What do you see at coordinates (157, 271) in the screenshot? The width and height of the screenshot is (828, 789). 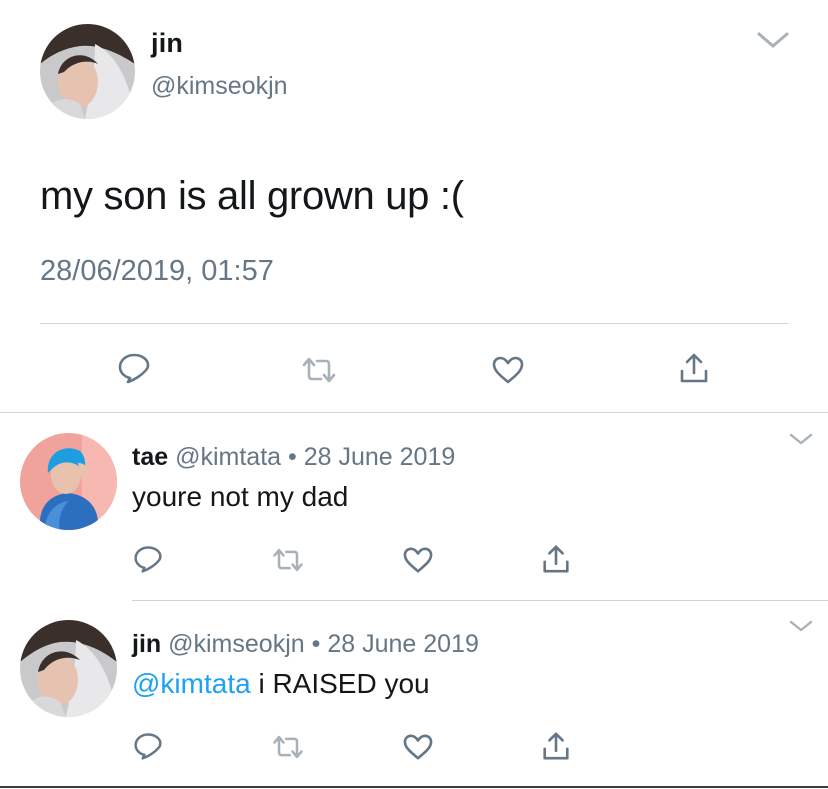 I see `main-tweet-timestamp: 28/06/2019, 01:57` at bounding box center [157, 271].